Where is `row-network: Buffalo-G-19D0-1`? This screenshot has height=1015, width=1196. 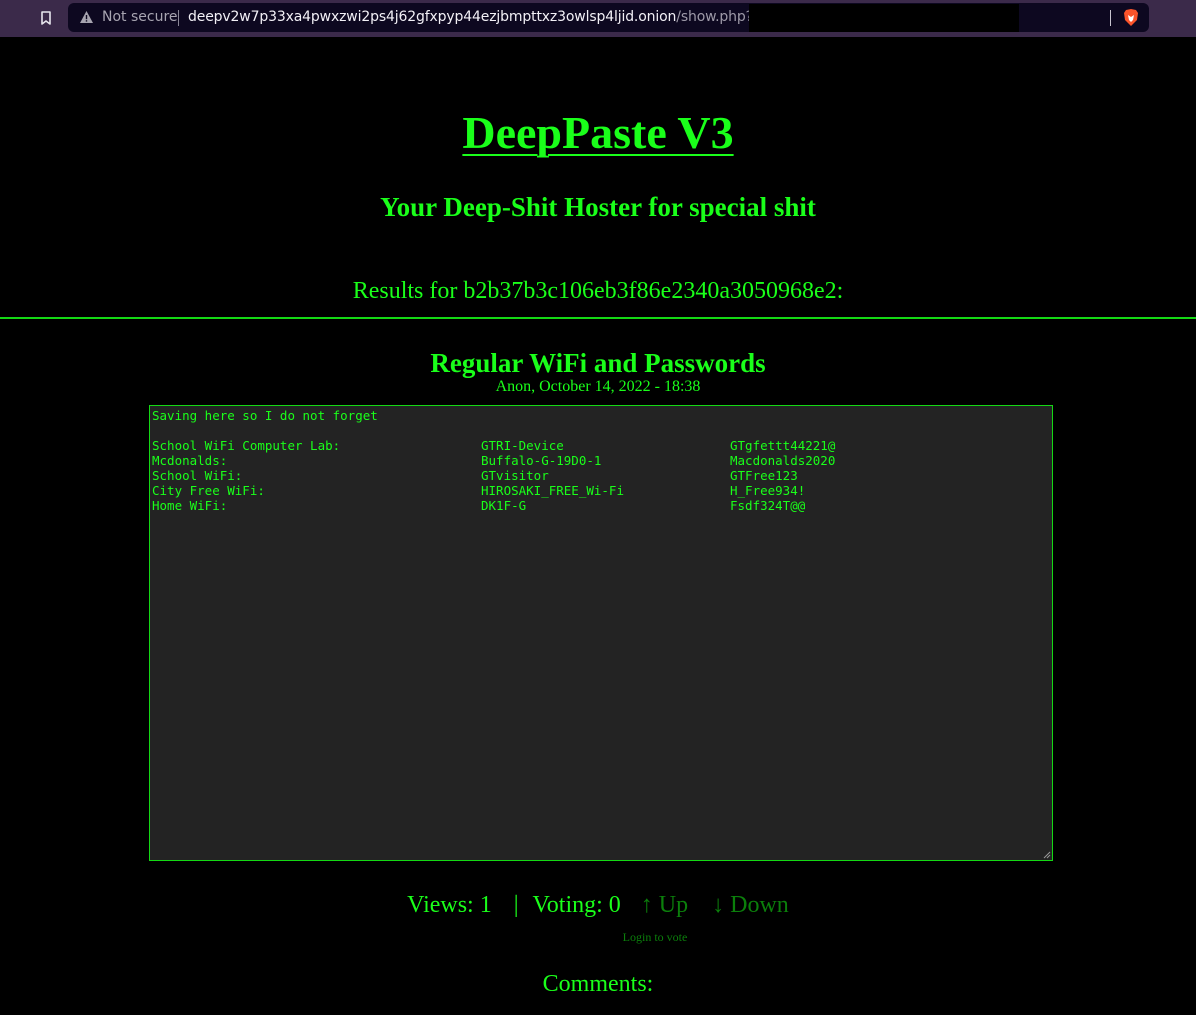
row-network: Buffalo-G-19D0-1 is located at coordinates (541, 460).